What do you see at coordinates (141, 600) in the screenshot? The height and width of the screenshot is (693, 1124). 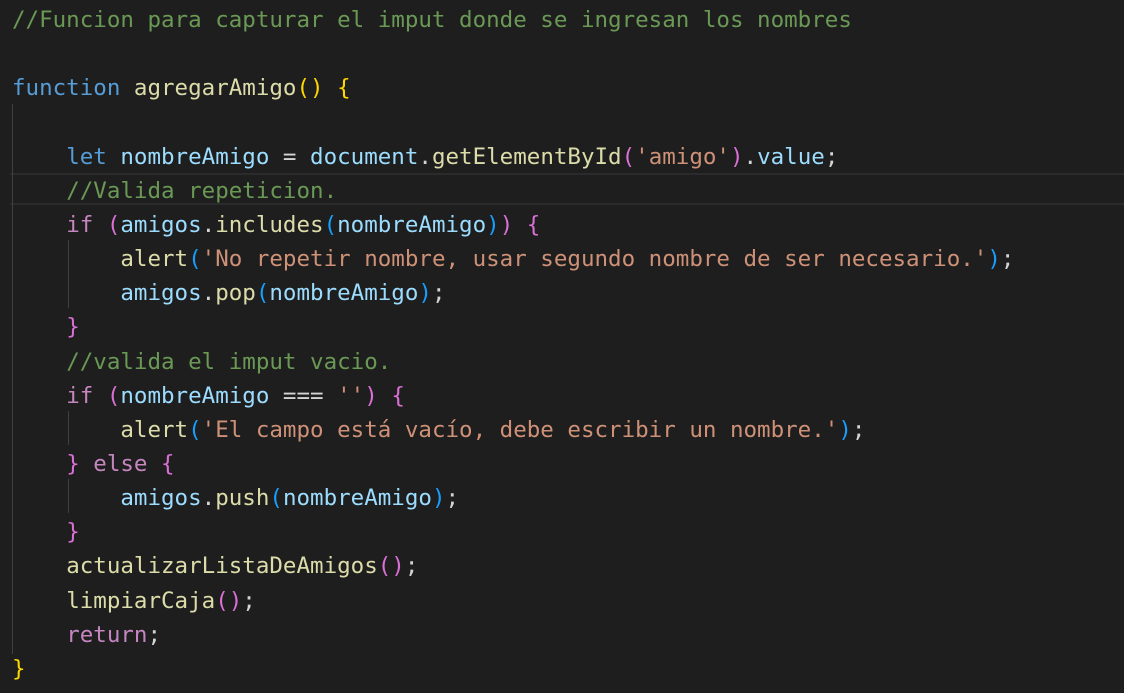 I see `code-token: limpiarCaja` at bounding box center [141, 600].